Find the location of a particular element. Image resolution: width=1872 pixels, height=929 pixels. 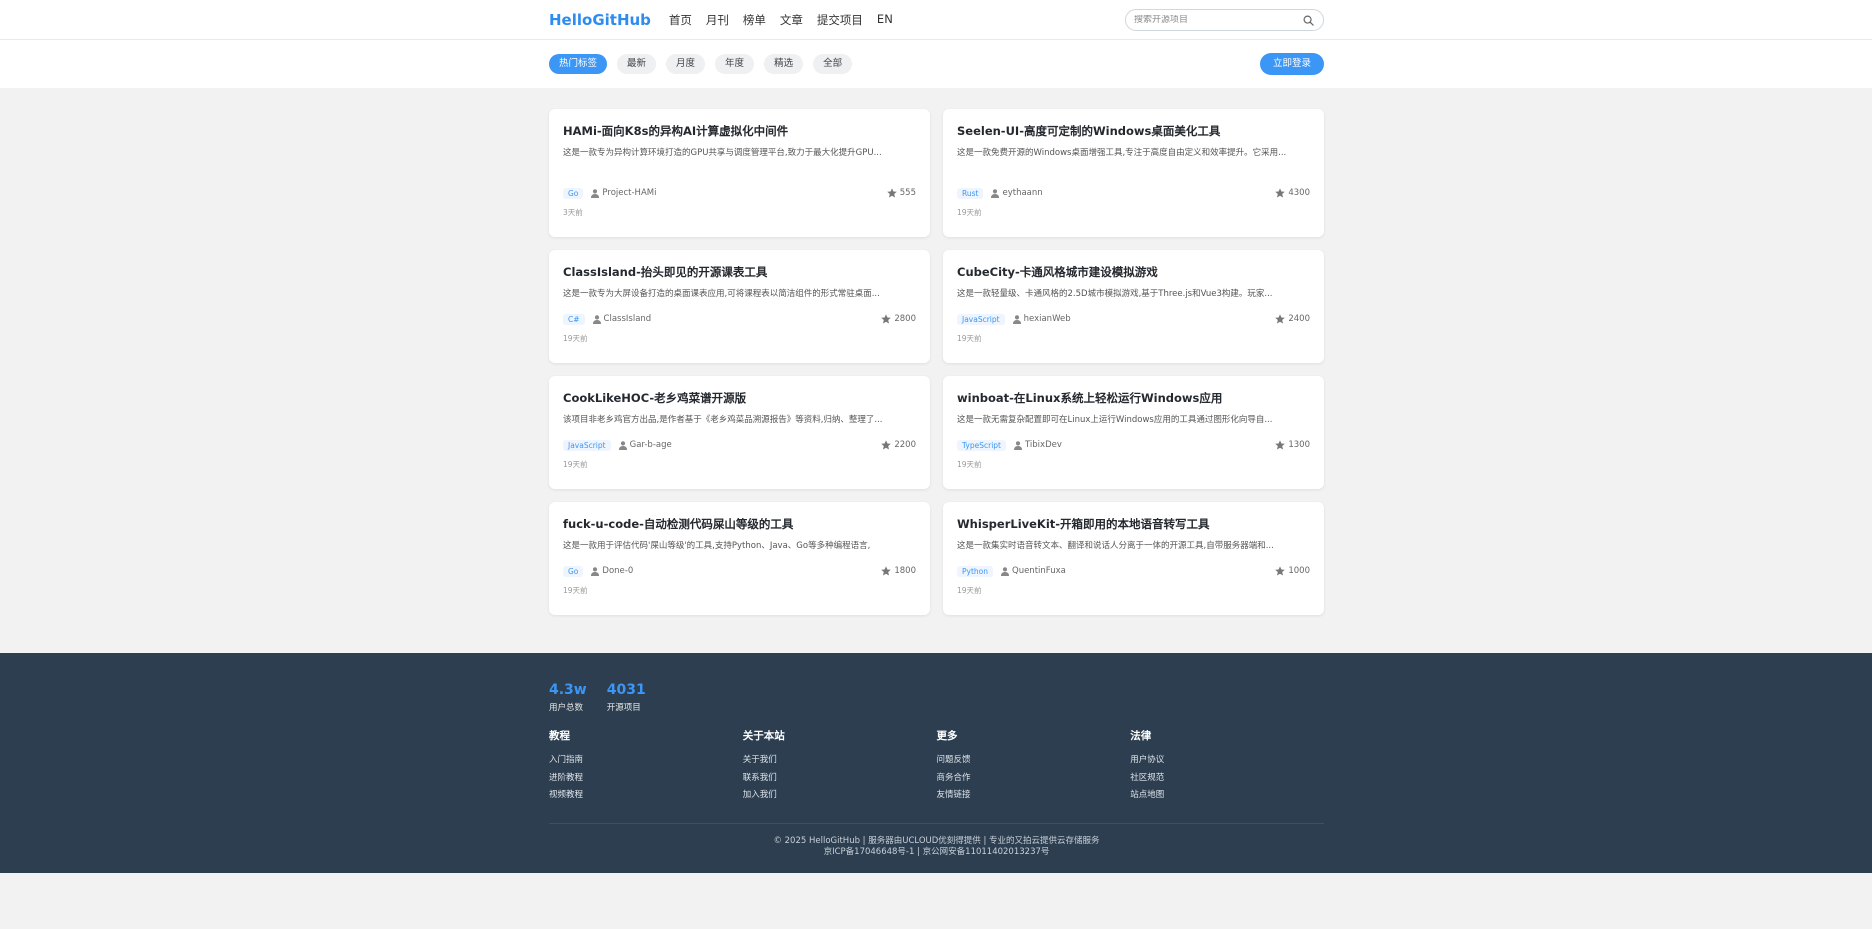

footer-link: 视频教程 is located at coordinates (646, 796).